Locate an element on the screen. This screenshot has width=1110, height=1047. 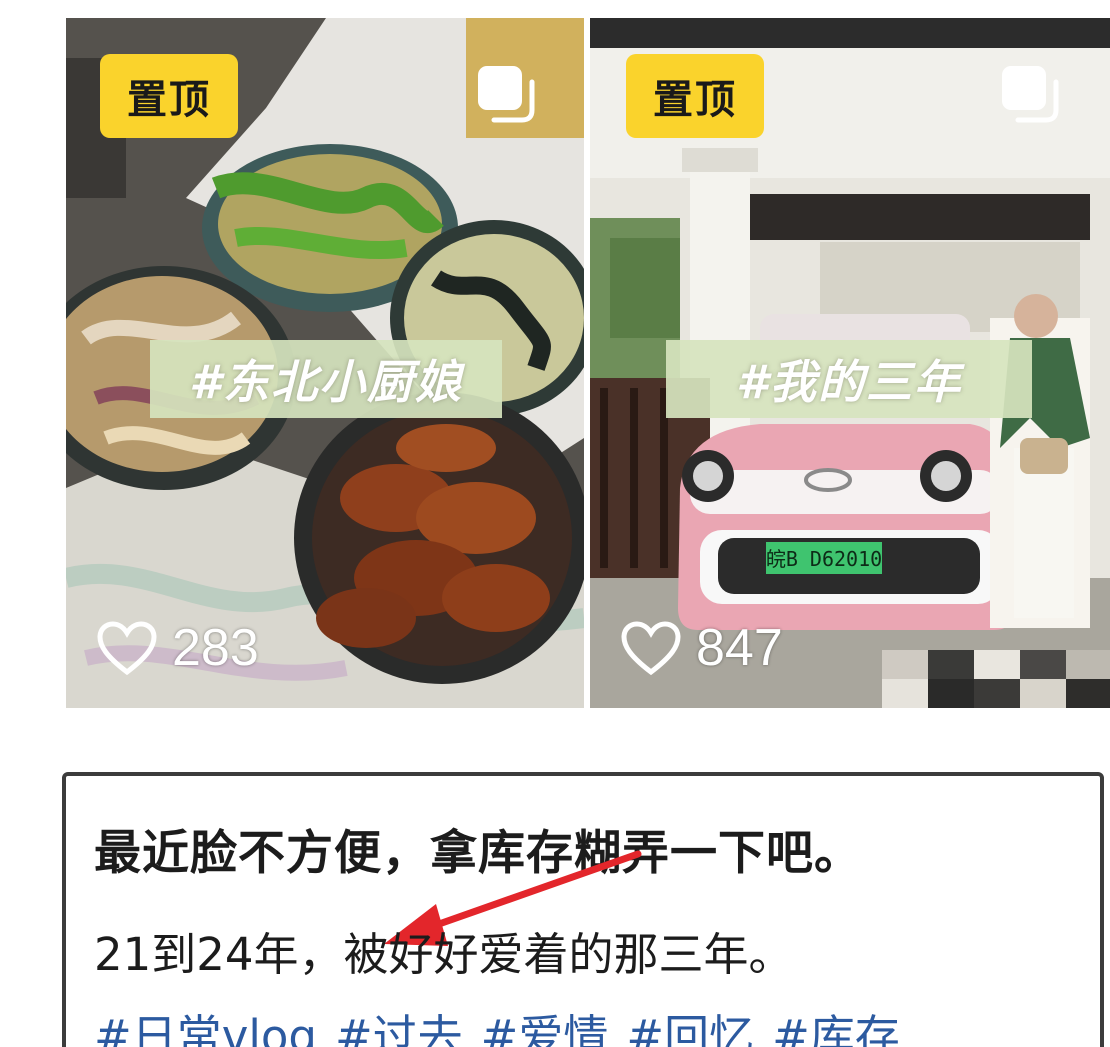
topic-tag: #东北小厨娘 is located at coordinates (326, 379).